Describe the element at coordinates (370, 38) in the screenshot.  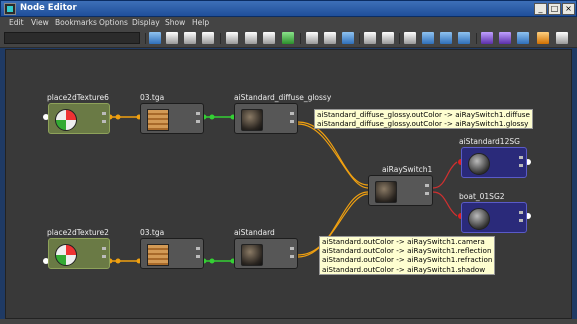
I see `pin-icon` at that location.